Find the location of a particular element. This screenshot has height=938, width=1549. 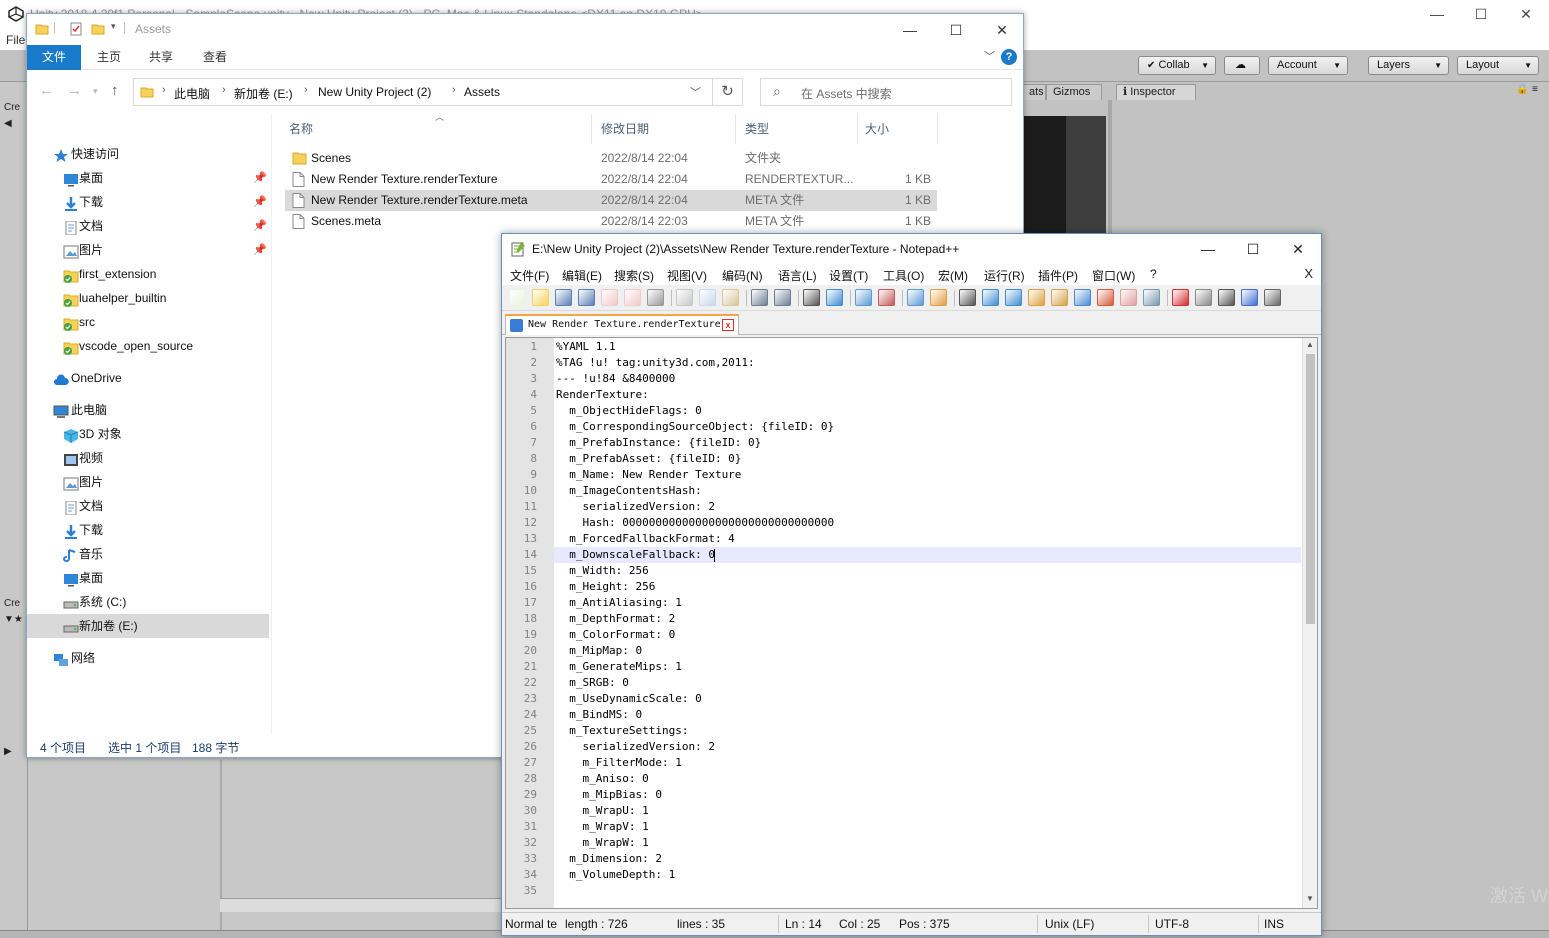

npp-menu-item: 设置(T) is located at coordinates (848, 275).